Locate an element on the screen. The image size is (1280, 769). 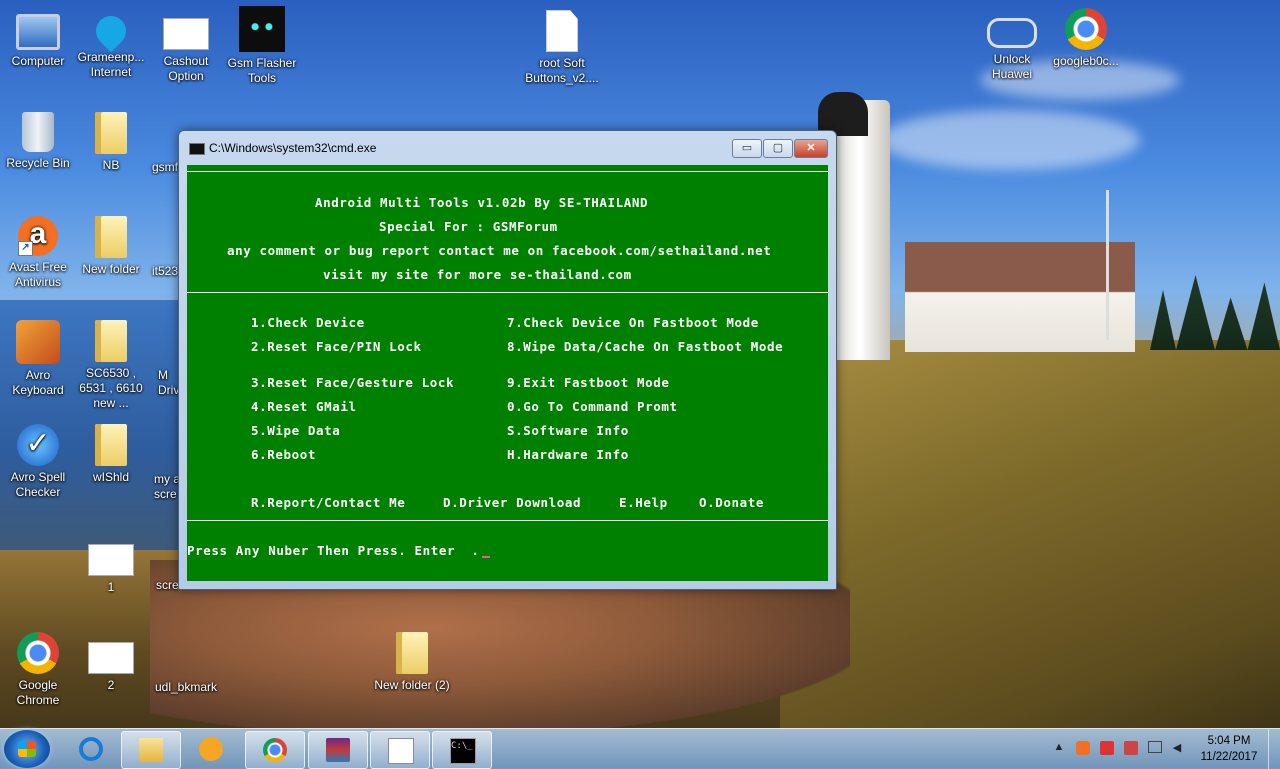
taskbar-item-winrar is located at coordinates (338, 750).